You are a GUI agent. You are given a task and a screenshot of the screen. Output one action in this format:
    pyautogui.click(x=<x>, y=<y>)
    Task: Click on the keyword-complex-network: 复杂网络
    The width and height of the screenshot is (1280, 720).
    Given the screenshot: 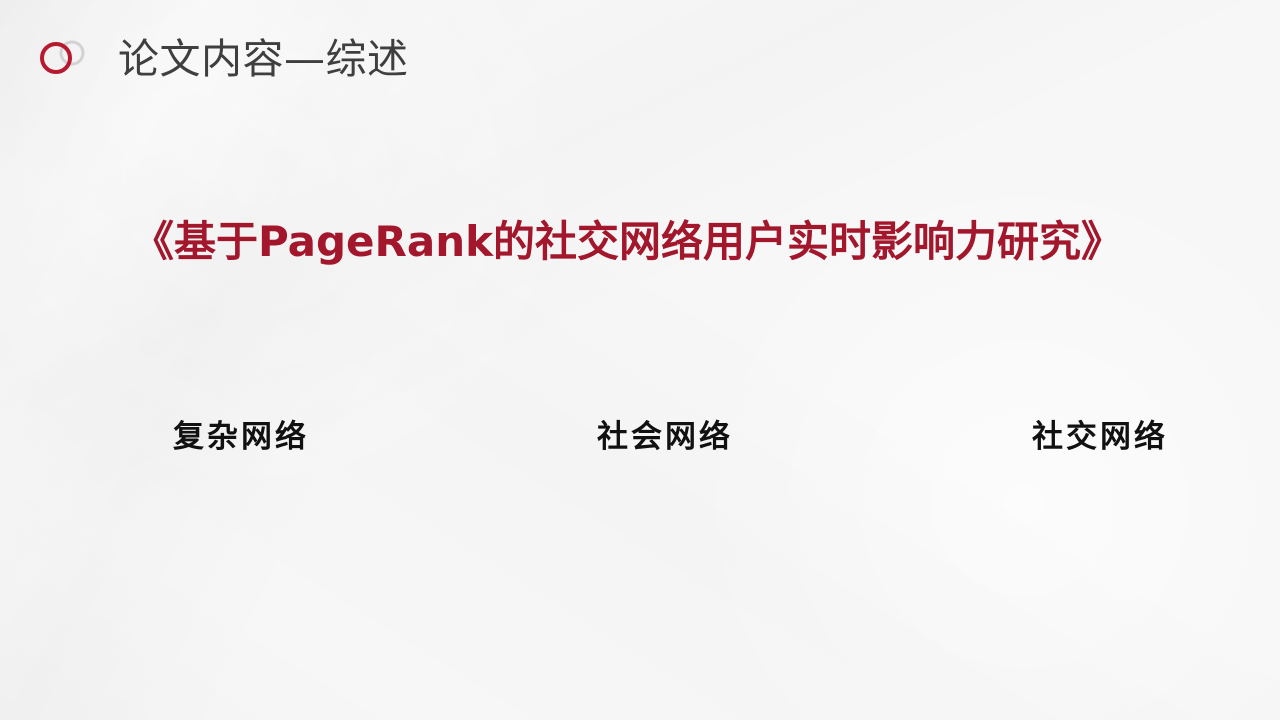 What is the action you would take?
    pyautogui.click(x=241, y=437)
    